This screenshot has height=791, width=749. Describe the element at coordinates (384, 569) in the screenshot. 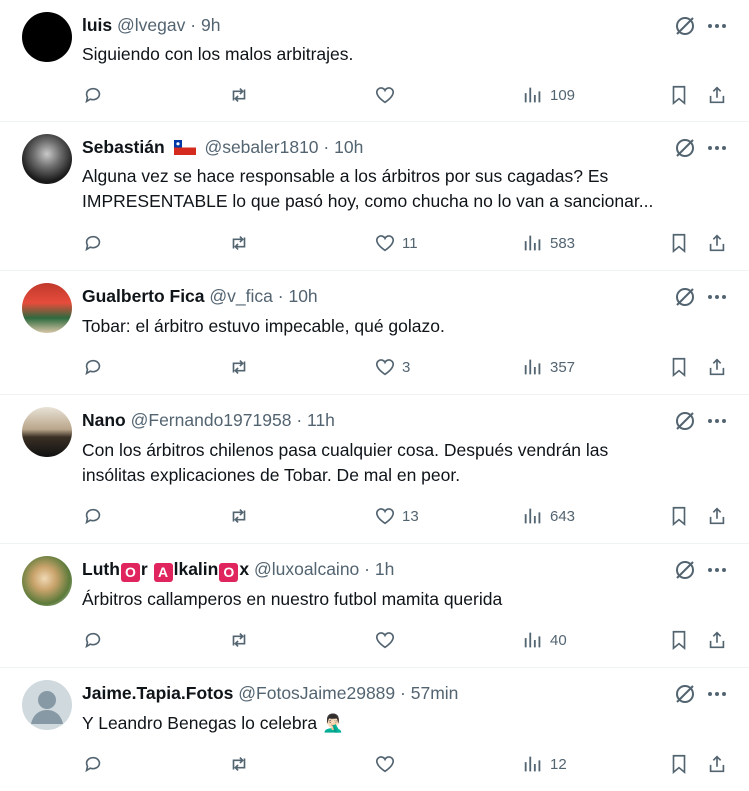

I see `timestamp: 1h` at that location.